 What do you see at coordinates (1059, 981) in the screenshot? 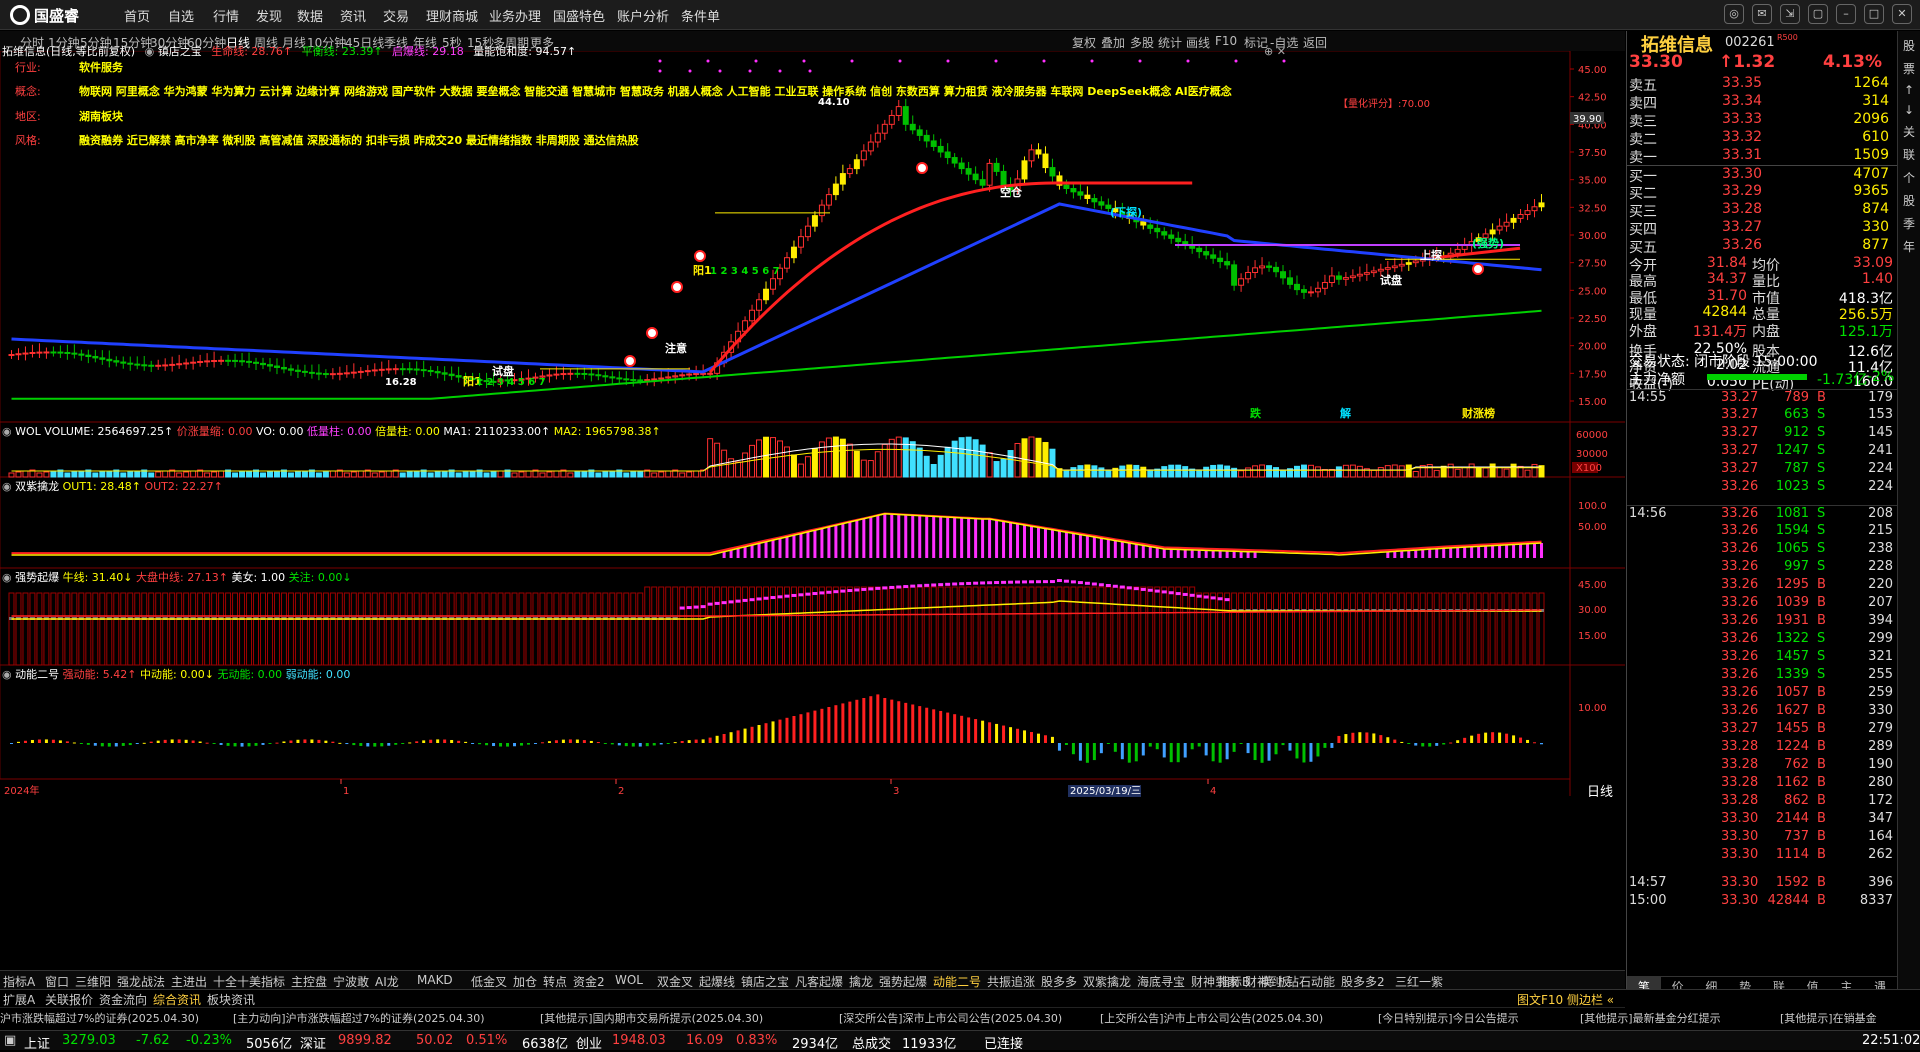
I see `indicator-tab: 股多多` at bounding box center [1059, 981].